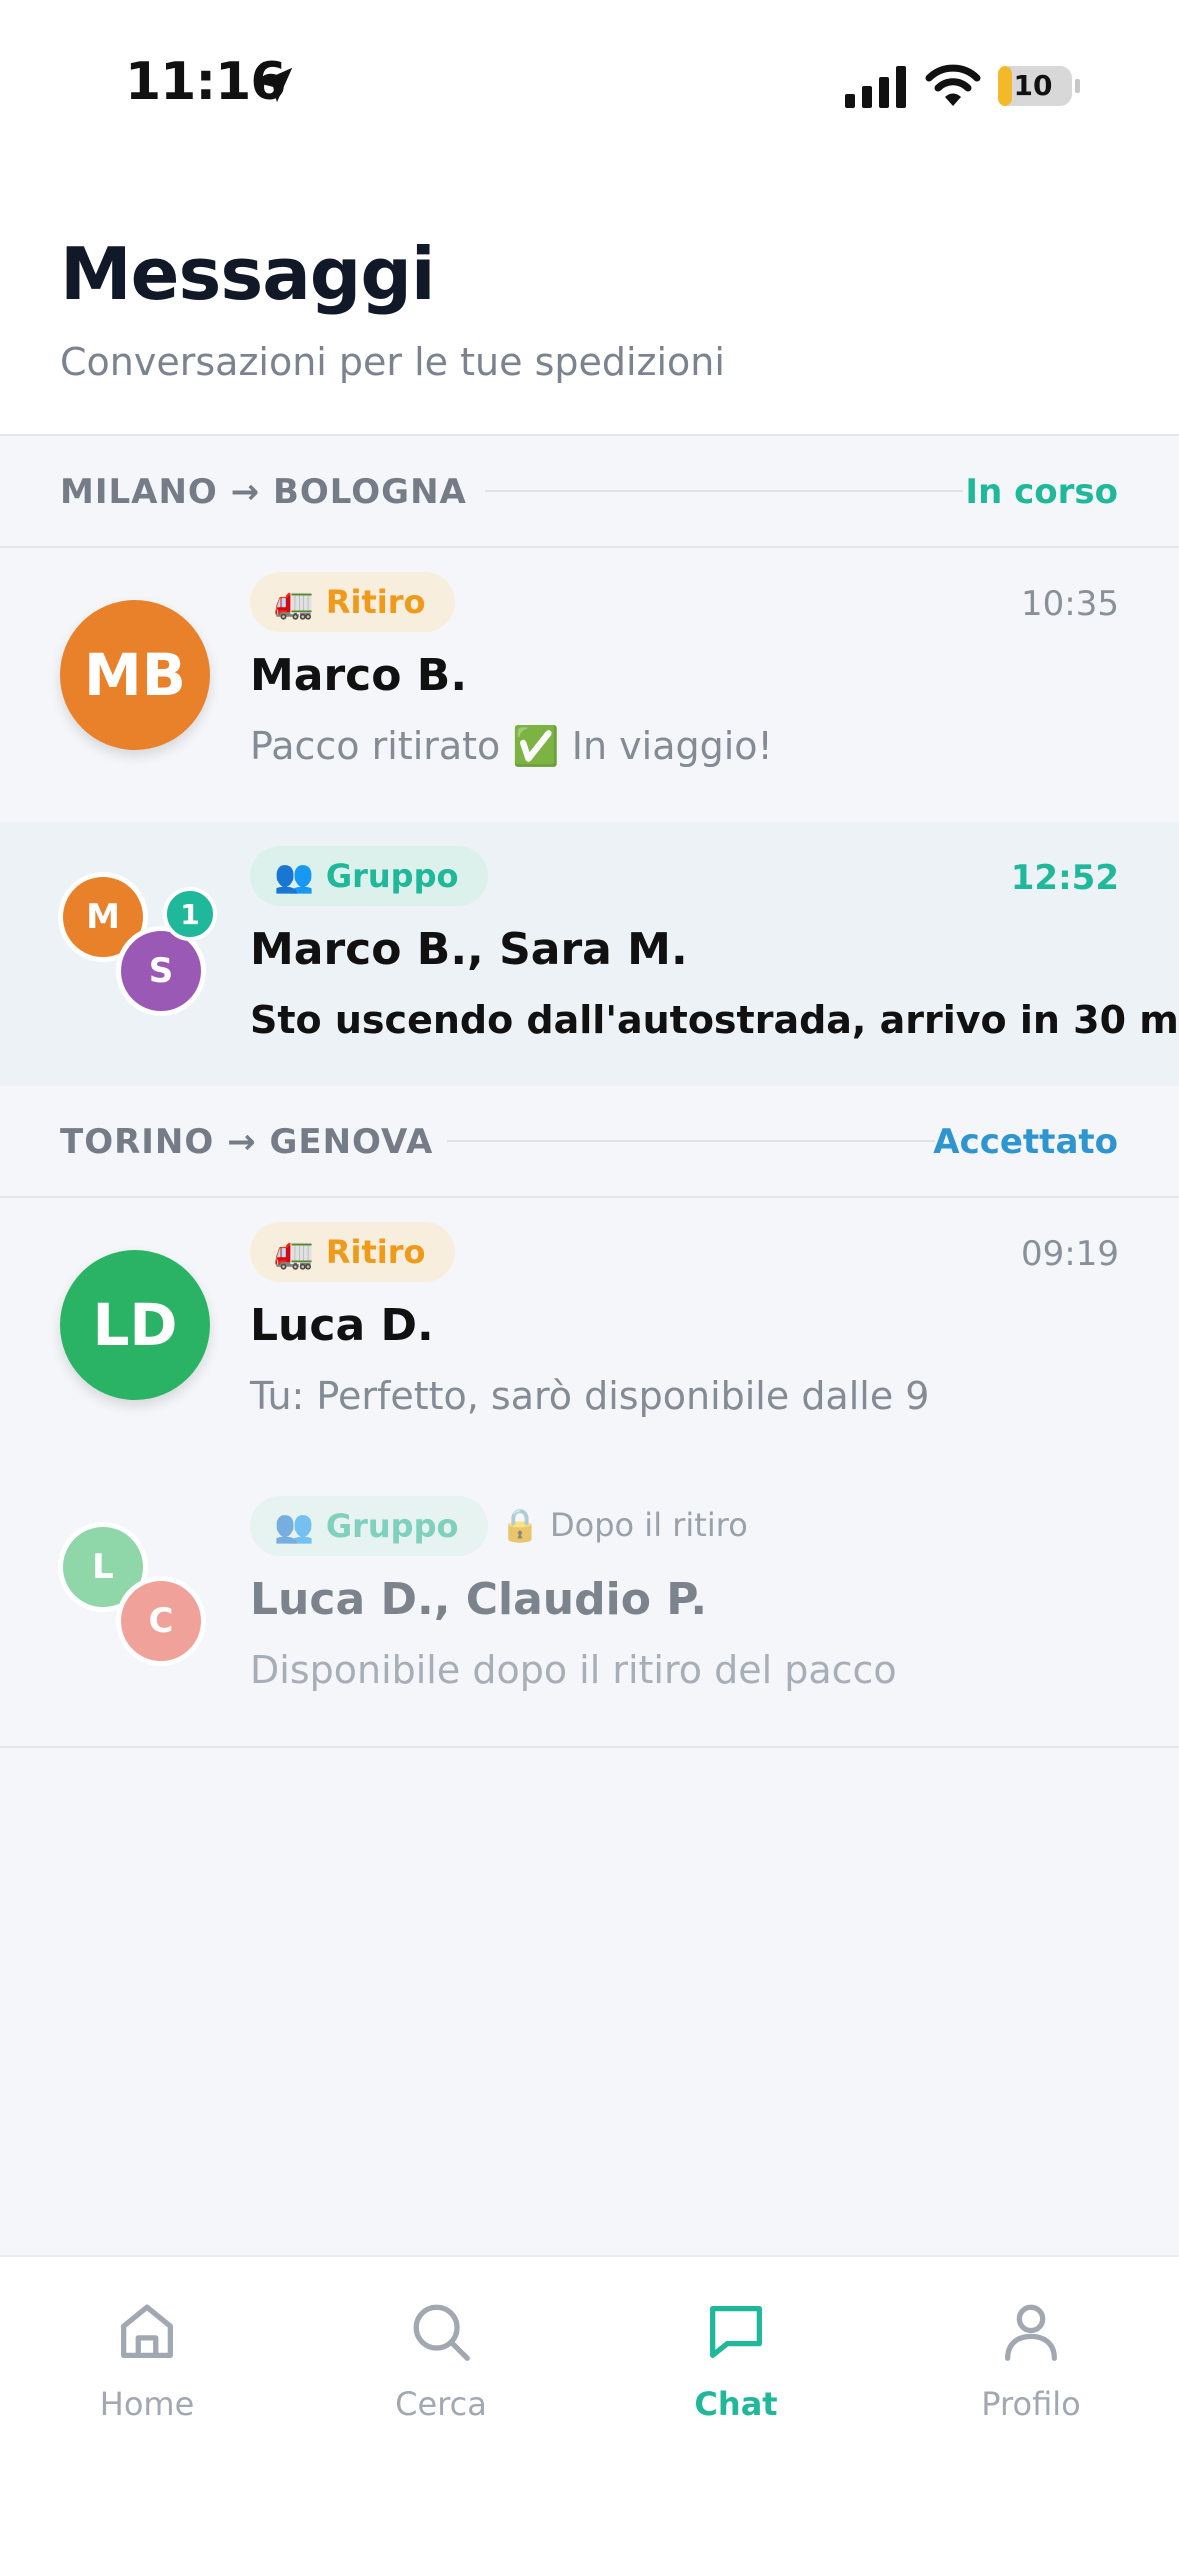 This screenshot has width=1179, height=2558. Describe the element at coordinates (520, 1525) in the screenshot. I see `lock-icon: 🔒` at that location.